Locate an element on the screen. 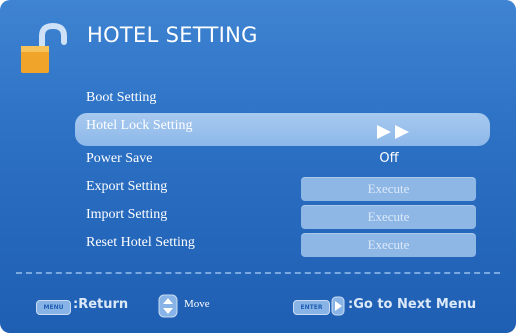  reset-execute-button: Execute is located at coordinates (388, 245).